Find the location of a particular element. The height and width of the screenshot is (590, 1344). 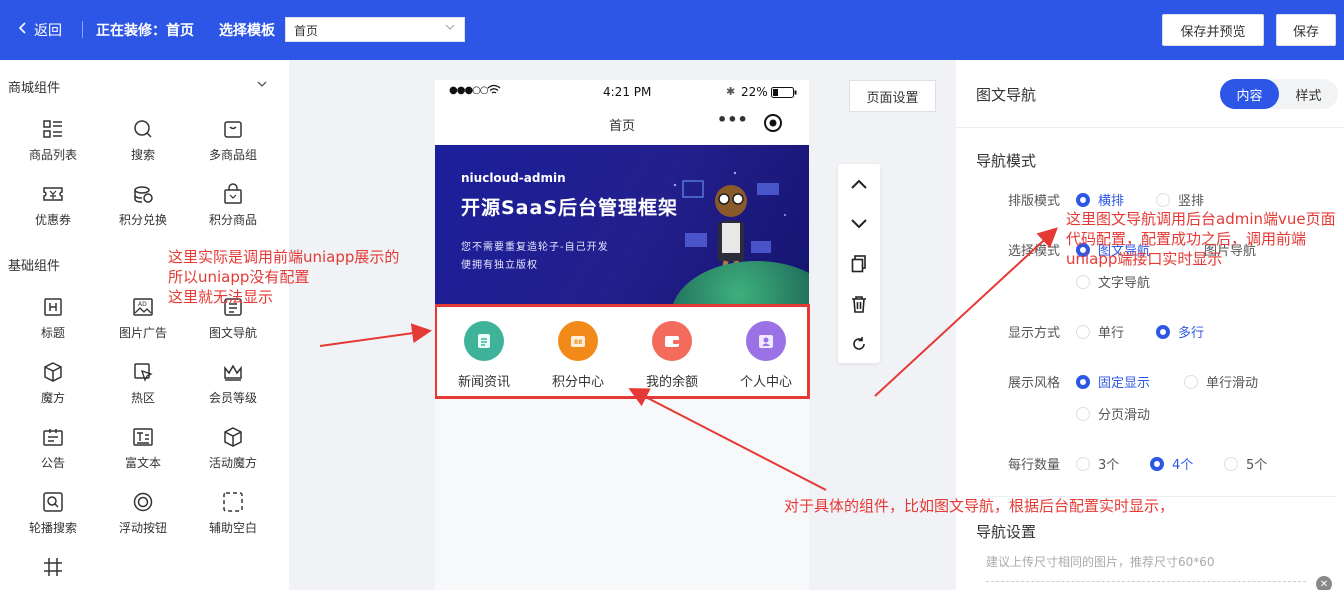

upload-box-border is located at coordinates (1146, 581).